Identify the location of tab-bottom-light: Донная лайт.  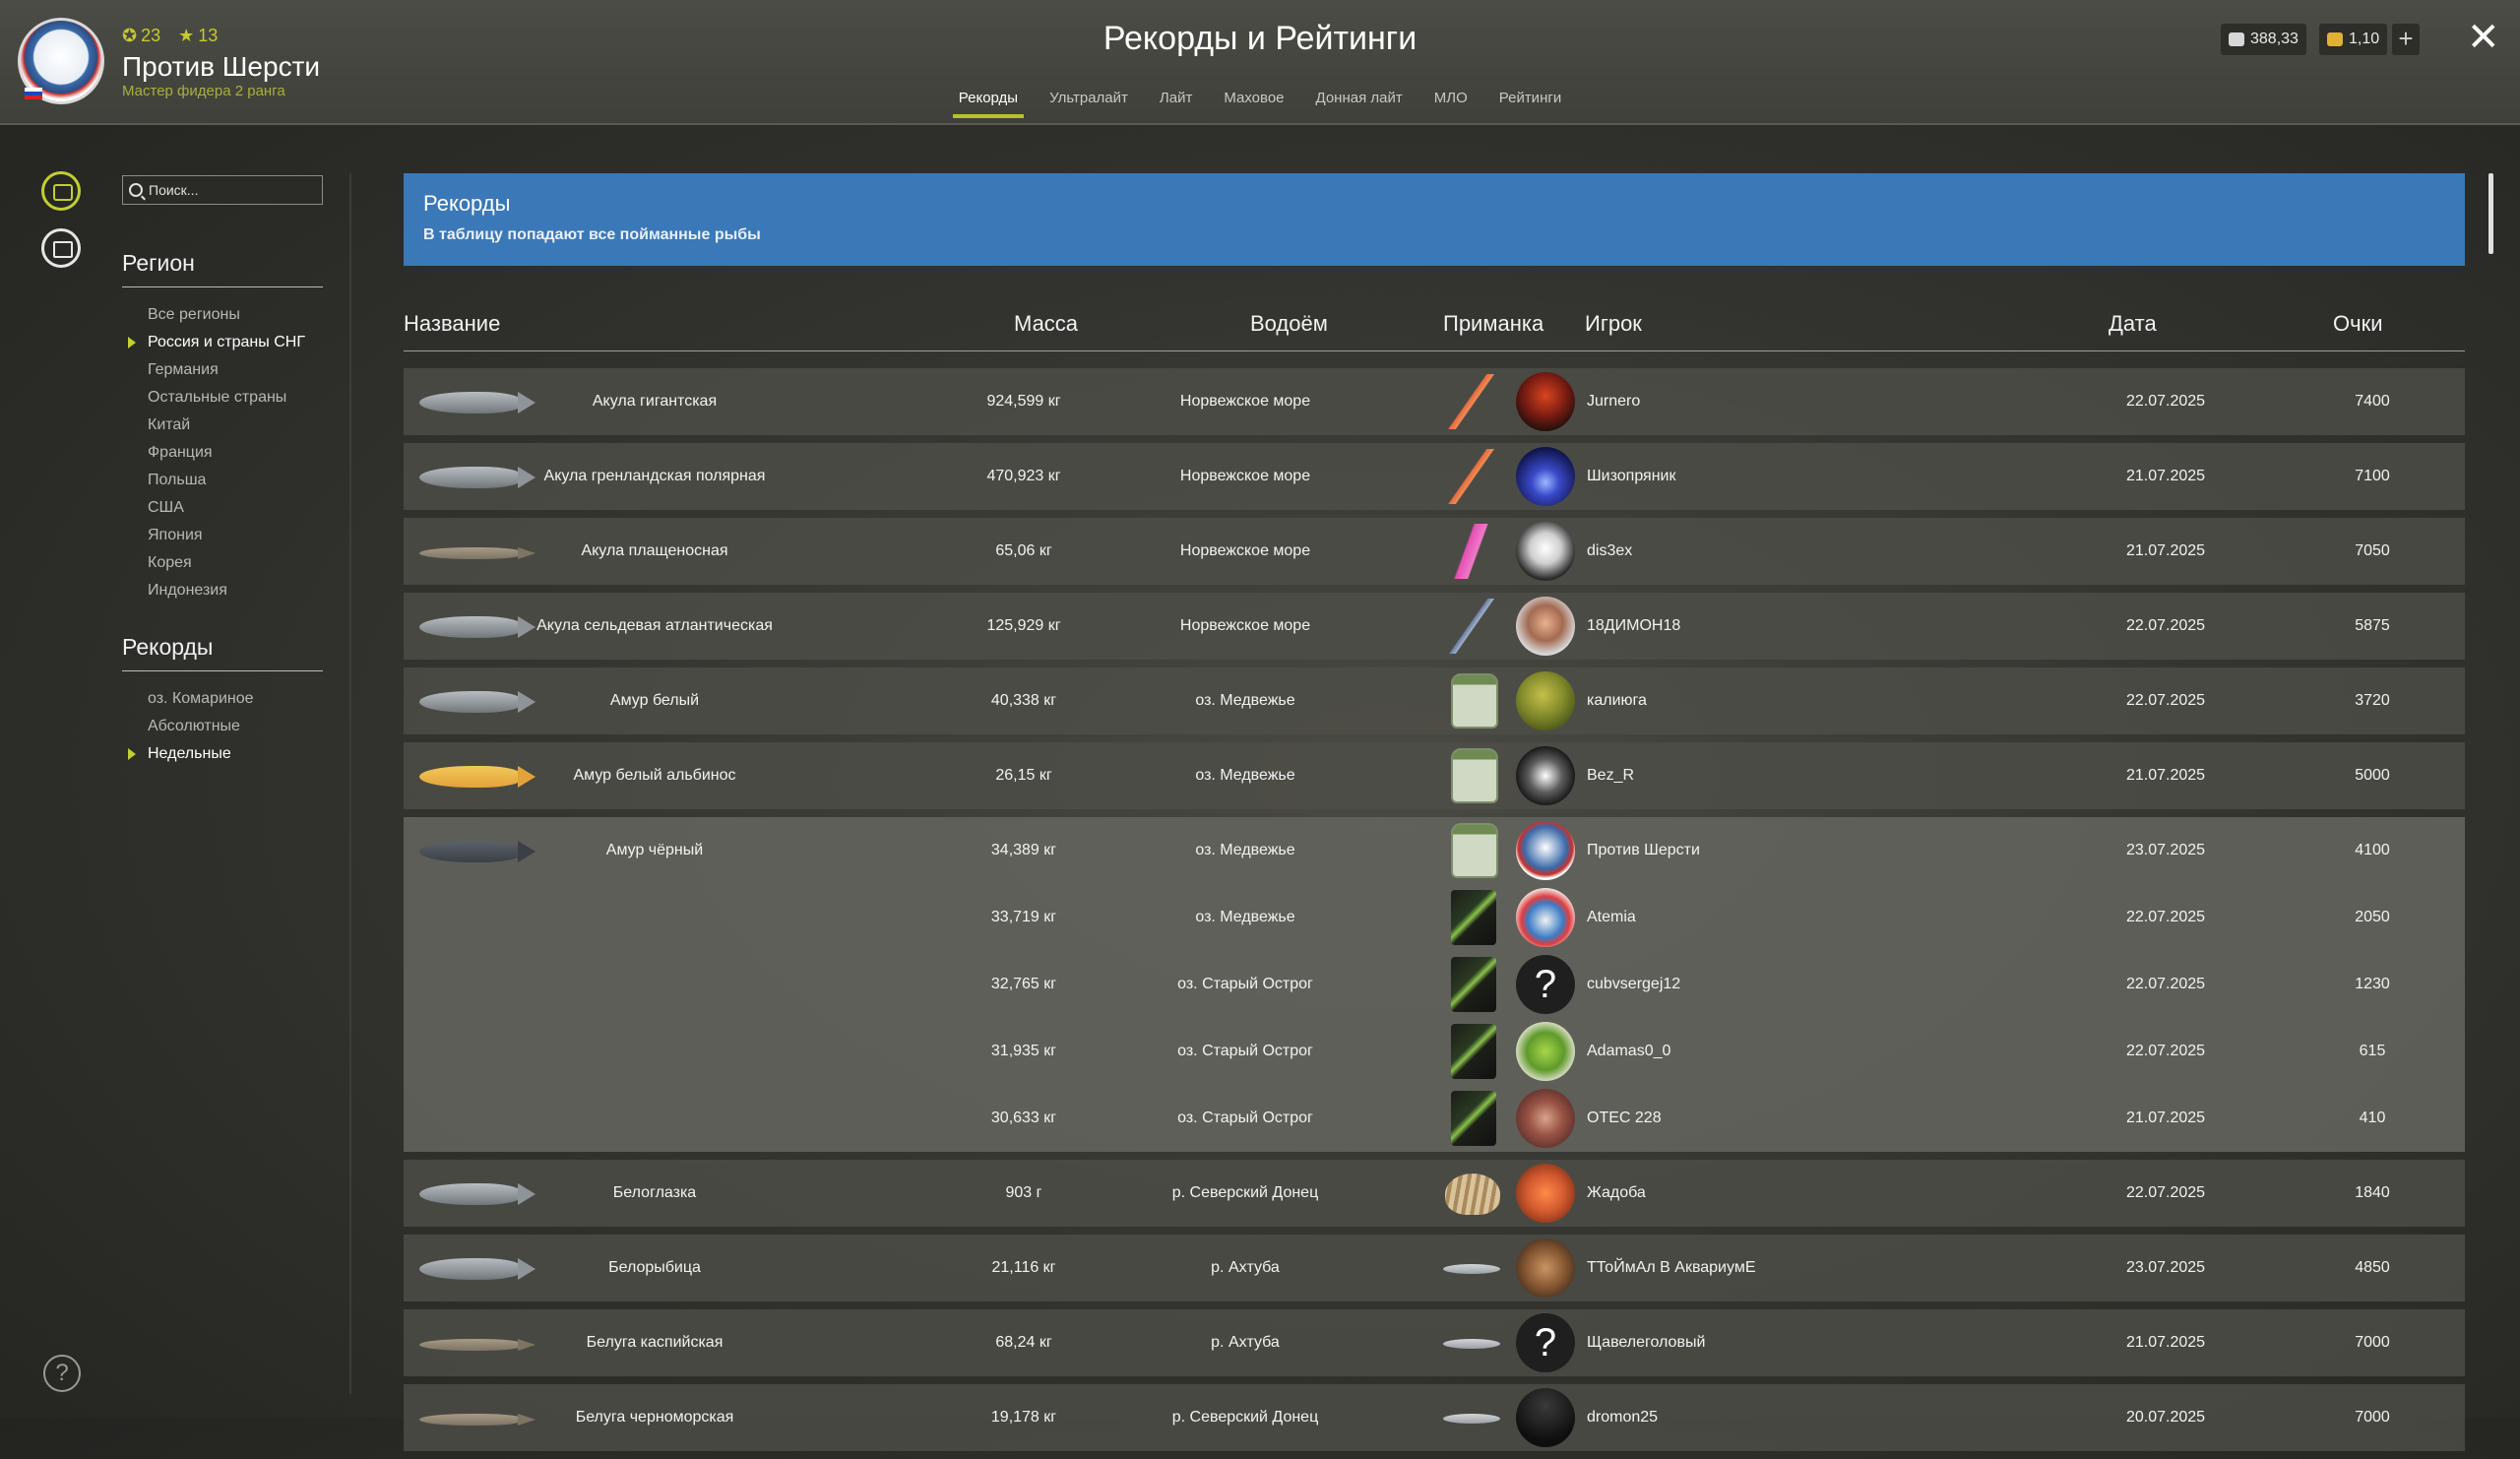
(1359, 102).